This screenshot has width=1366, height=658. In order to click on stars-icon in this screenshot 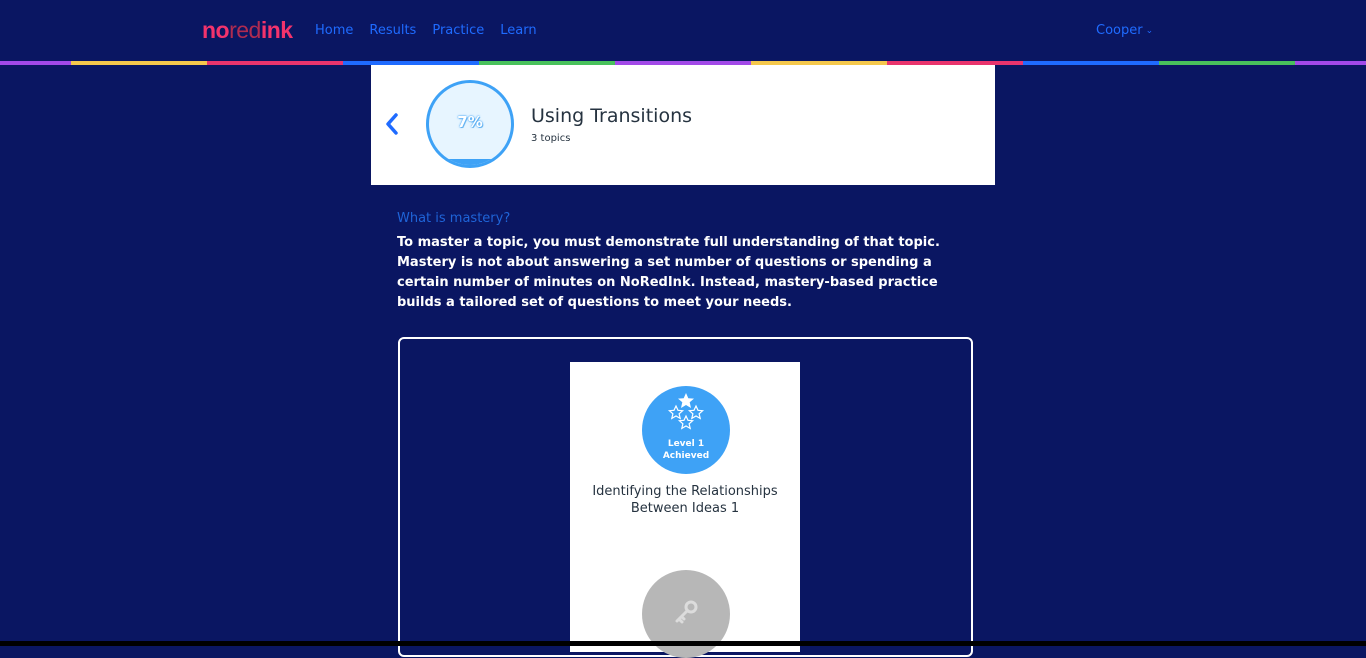, I will do `click(686, 411)`.